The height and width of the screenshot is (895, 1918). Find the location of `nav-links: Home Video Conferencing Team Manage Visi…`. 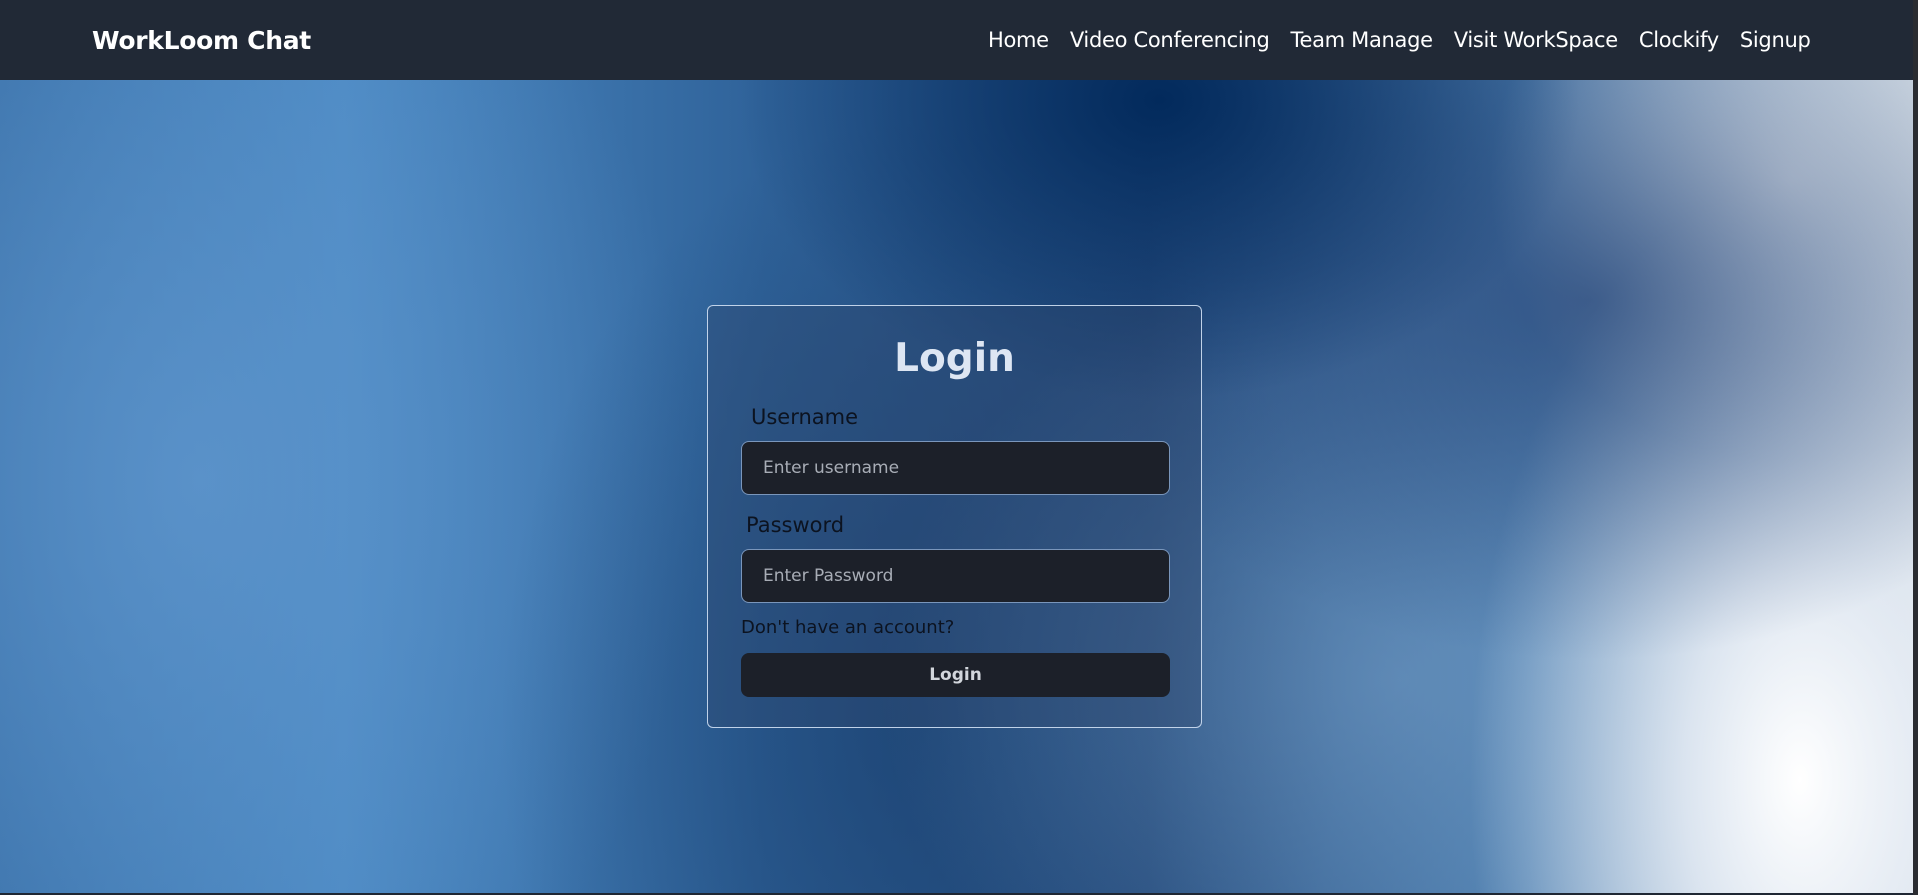

nav-links: Home Video Conferencing Team Manage Visi… is located at coordinates (1399, 40).